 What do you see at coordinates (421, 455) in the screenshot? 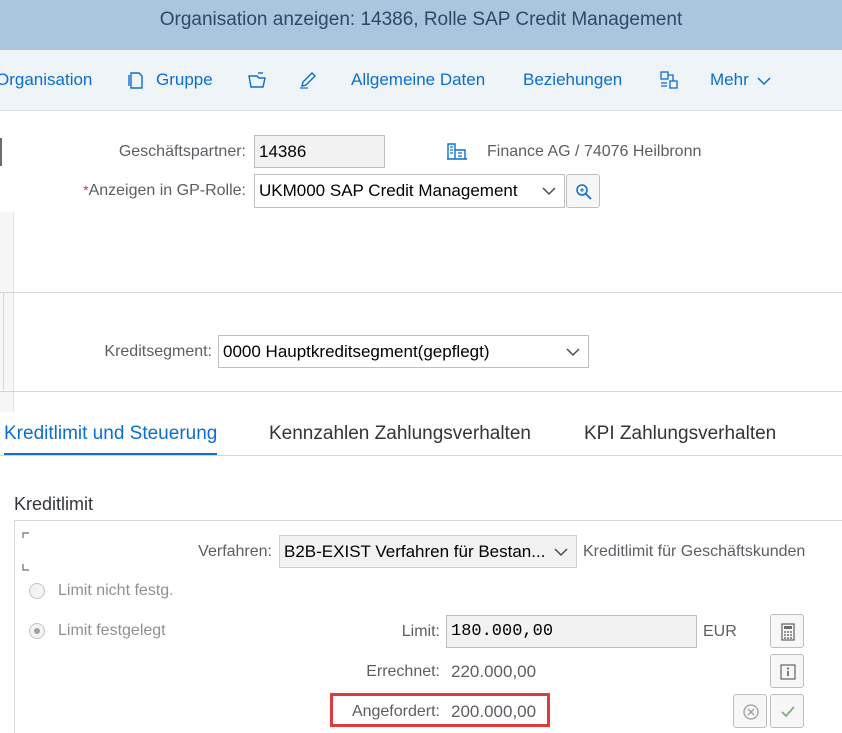
I see `tab-divider` at bounding box center [421, 455].